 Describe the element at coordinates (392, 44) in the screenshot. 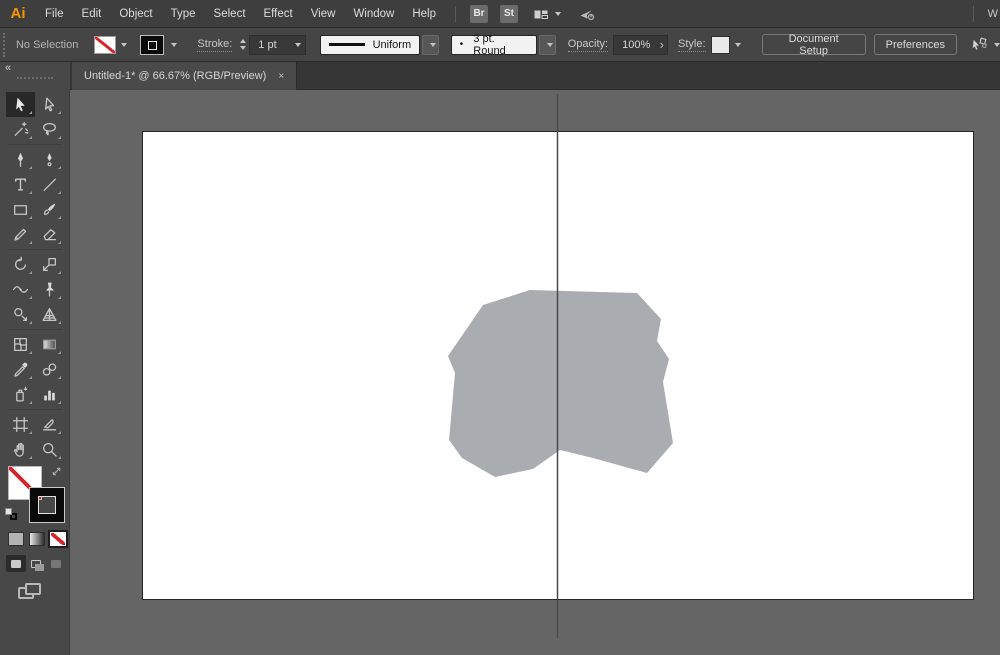

I see `width-profile-value: Uniform` at that location.